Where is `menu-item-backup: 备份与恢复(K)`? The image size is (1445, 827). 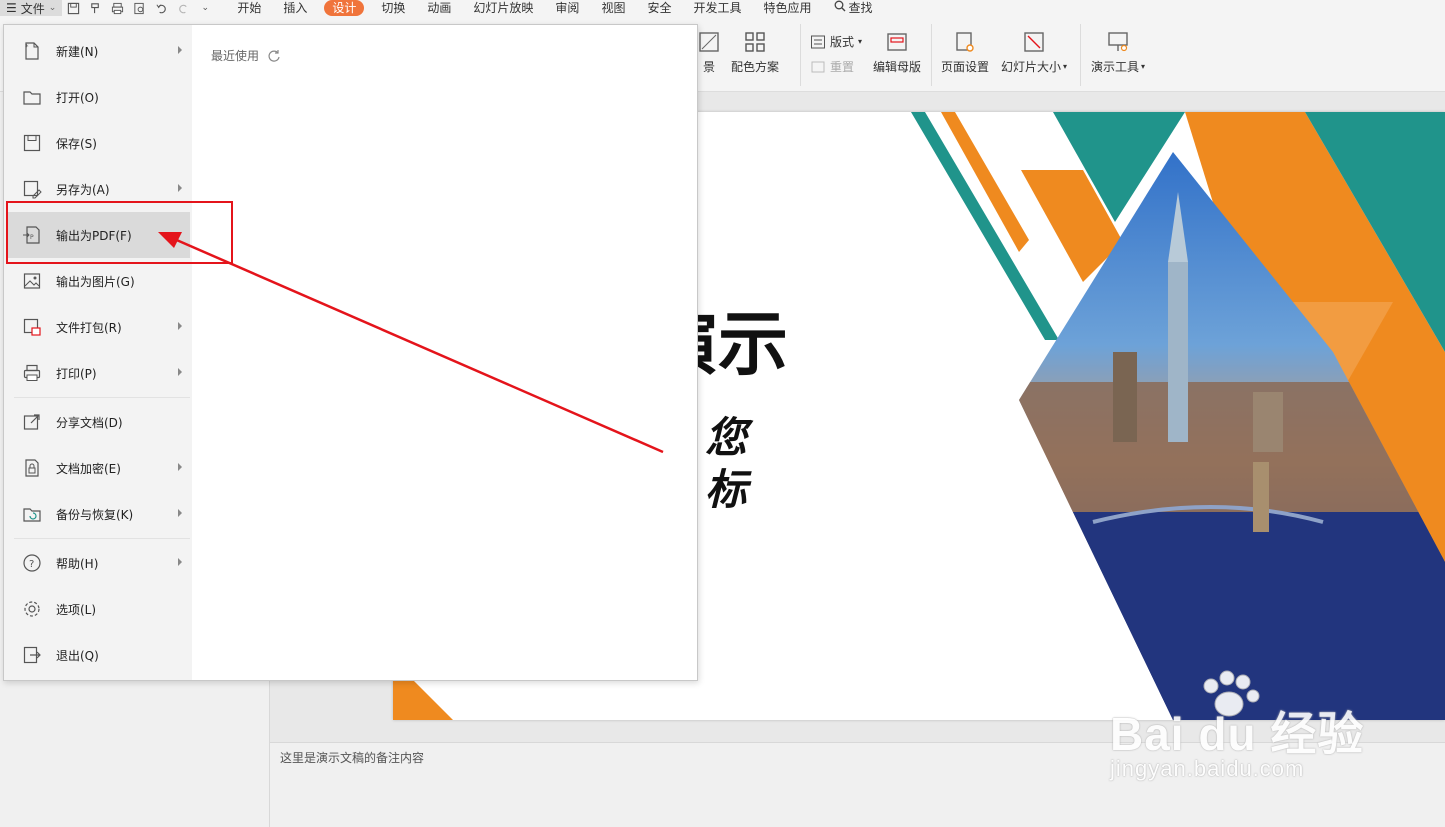 menu-item-backup: 备份与恢复(K) is located at coordinates (98, 514).